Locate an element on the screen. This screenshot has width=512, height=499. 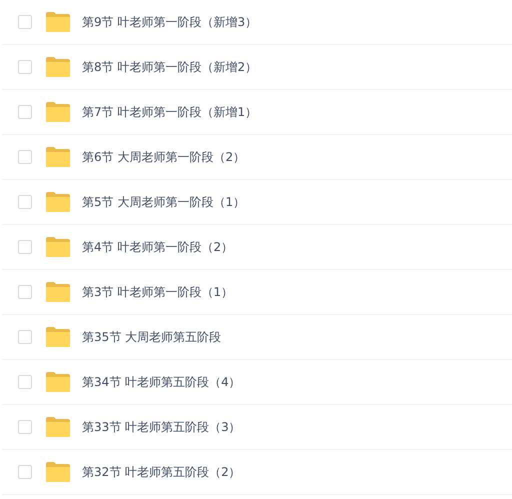
folder-name: 第3节 叶老师第一阶段（1） is located at coordinates (158, 292).